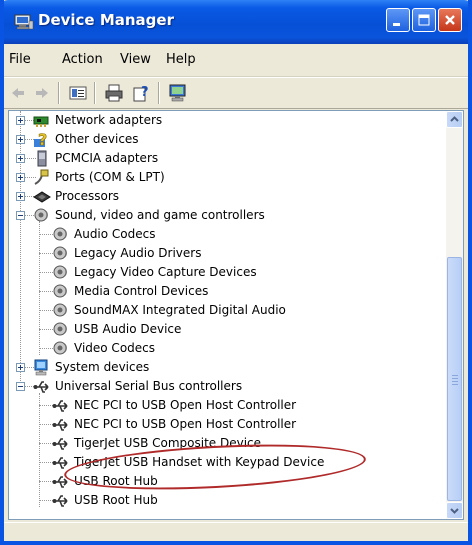 Image resolution: width=472 pixels, height=545 pixels. I want to click on tree-node-label: Processors, so click(87, 196).